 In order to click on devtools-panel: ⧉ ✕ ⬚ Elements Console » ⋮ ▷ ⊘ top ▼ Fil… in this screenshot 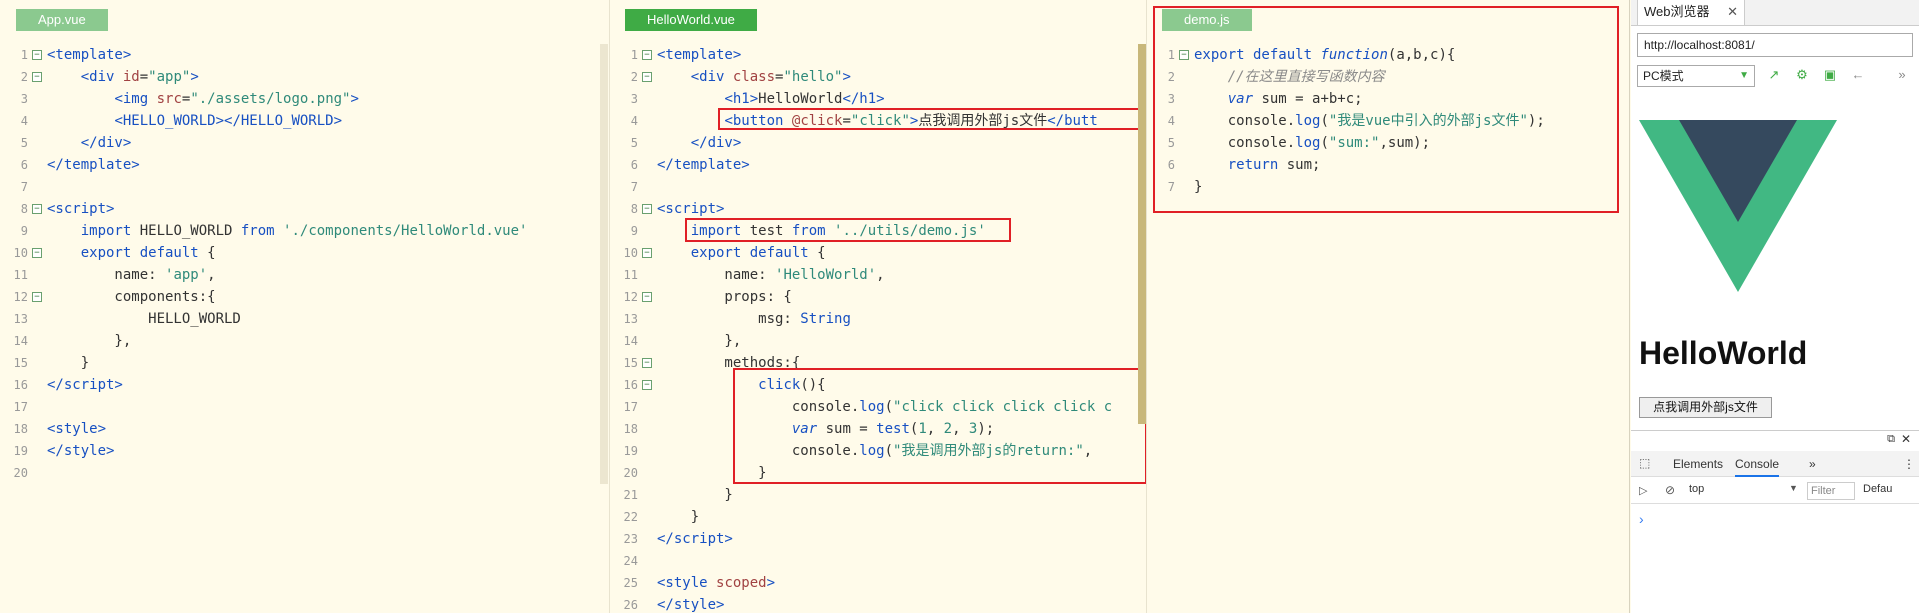, I will do `click(1775, 521)`.